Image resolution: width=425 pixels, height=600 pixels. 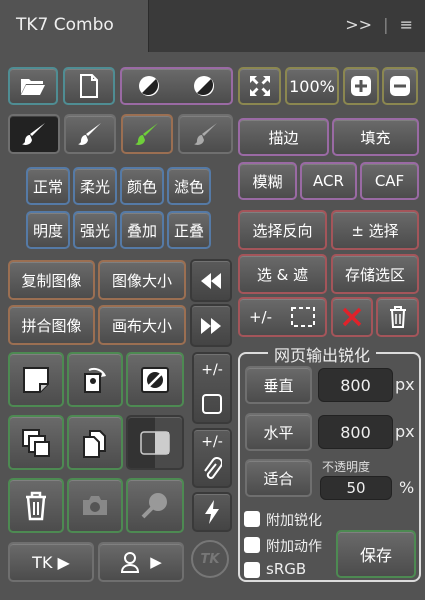 What do you see at coordinates (142, 230) in the screenshot?
I see `blend-overlay-button: 叠加` at bounding box center [142, 230].